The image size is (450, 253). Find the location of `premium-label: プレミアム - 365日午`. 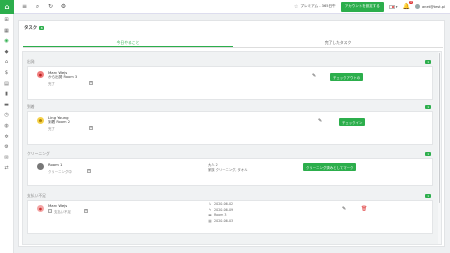

premium-label: プレミアム - 365日午 is located at coordinates (318, 6).